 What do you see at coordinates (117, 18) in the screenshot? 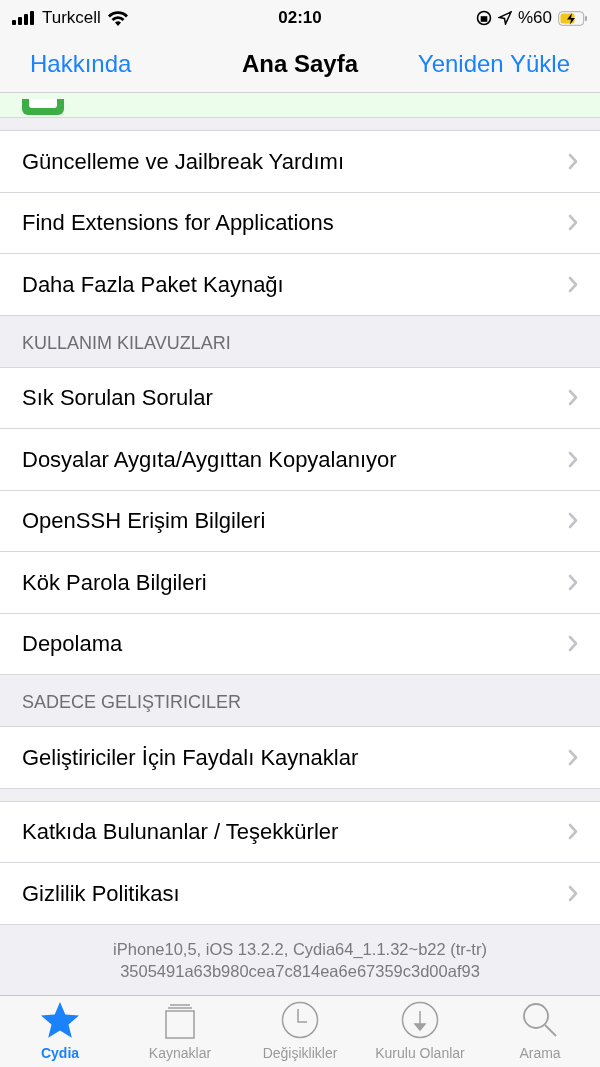
I see `wifi-icon` at bounding box center [117, 18].